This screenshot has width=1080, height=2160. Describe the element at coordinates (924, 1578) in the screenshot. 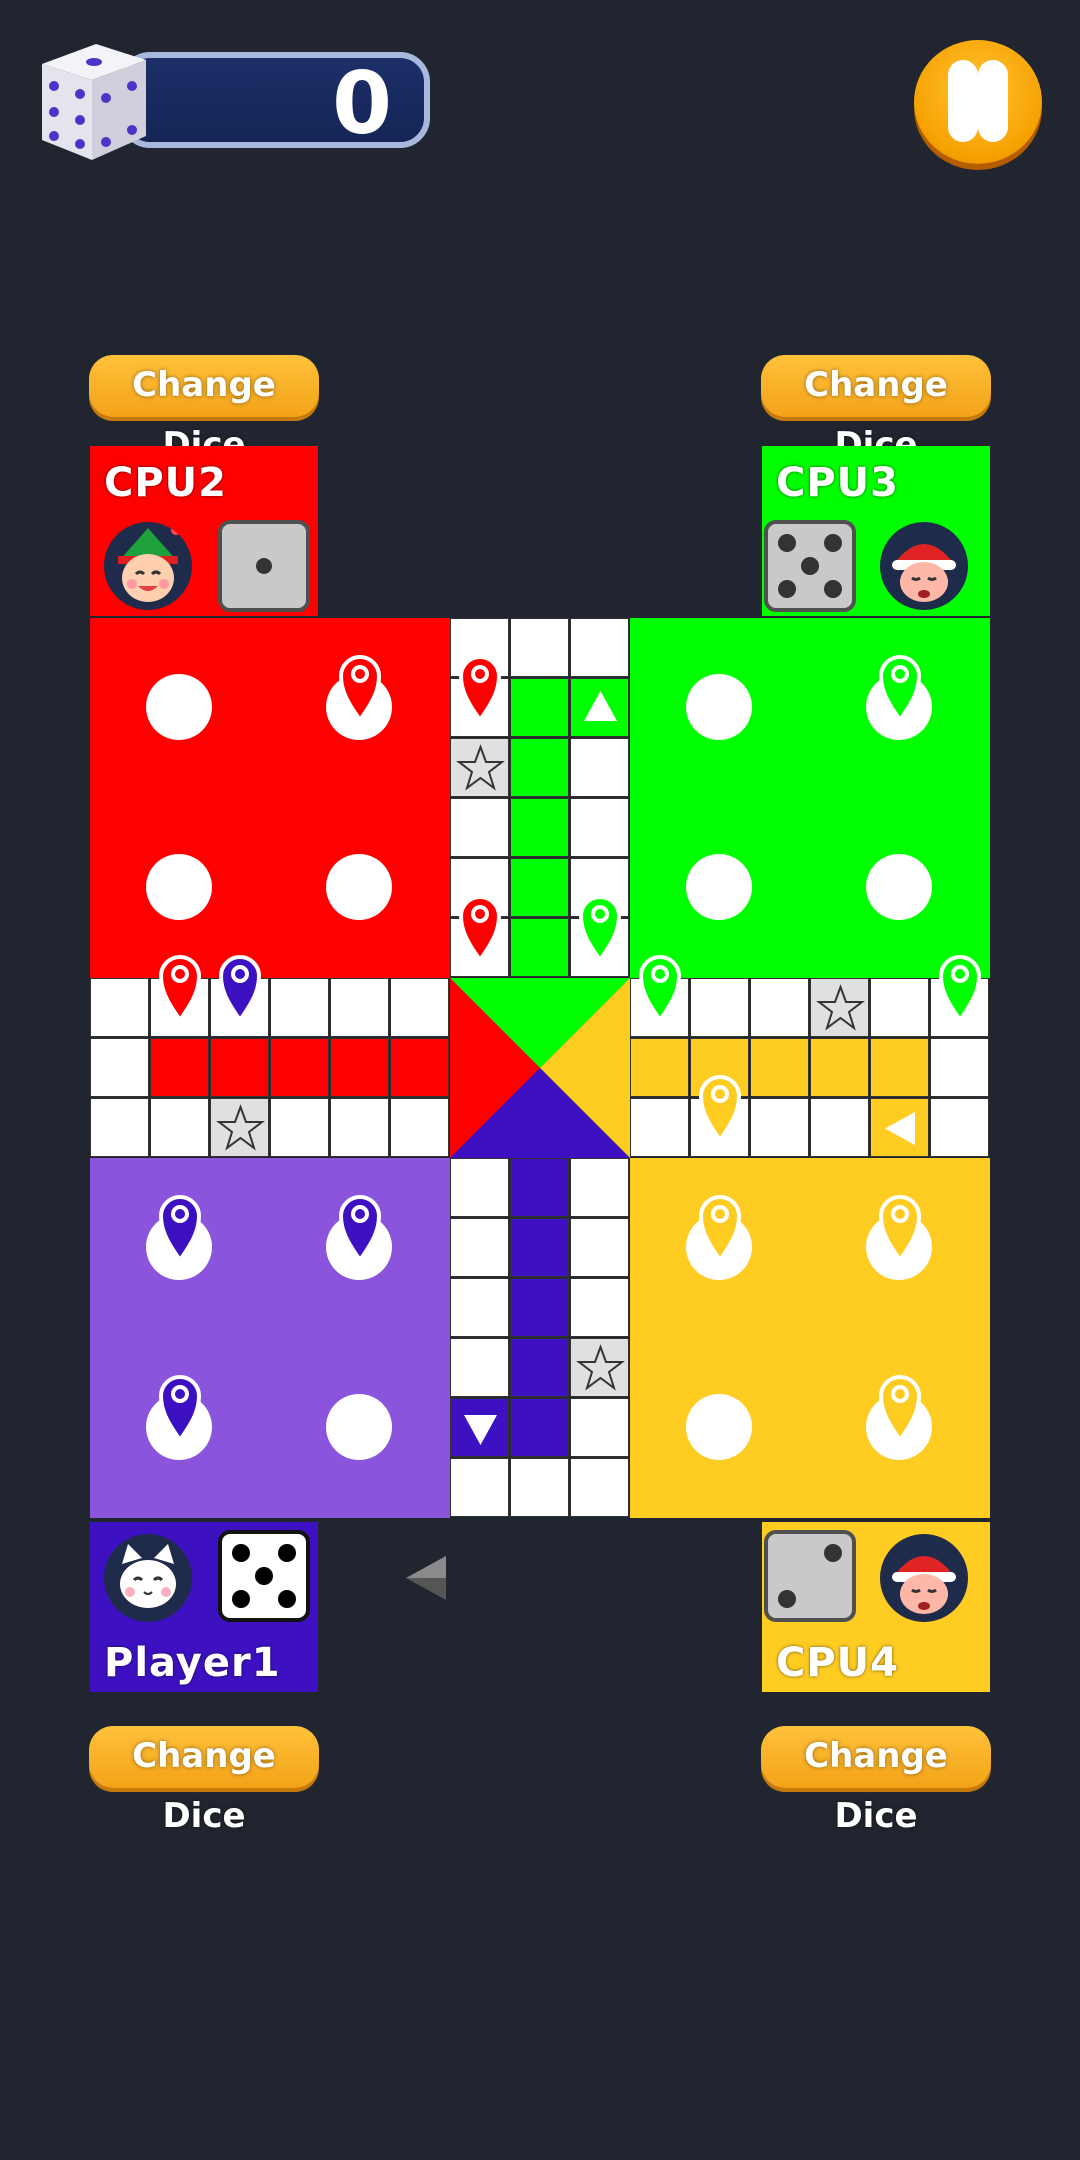

I see `santa-avatar` at that location.